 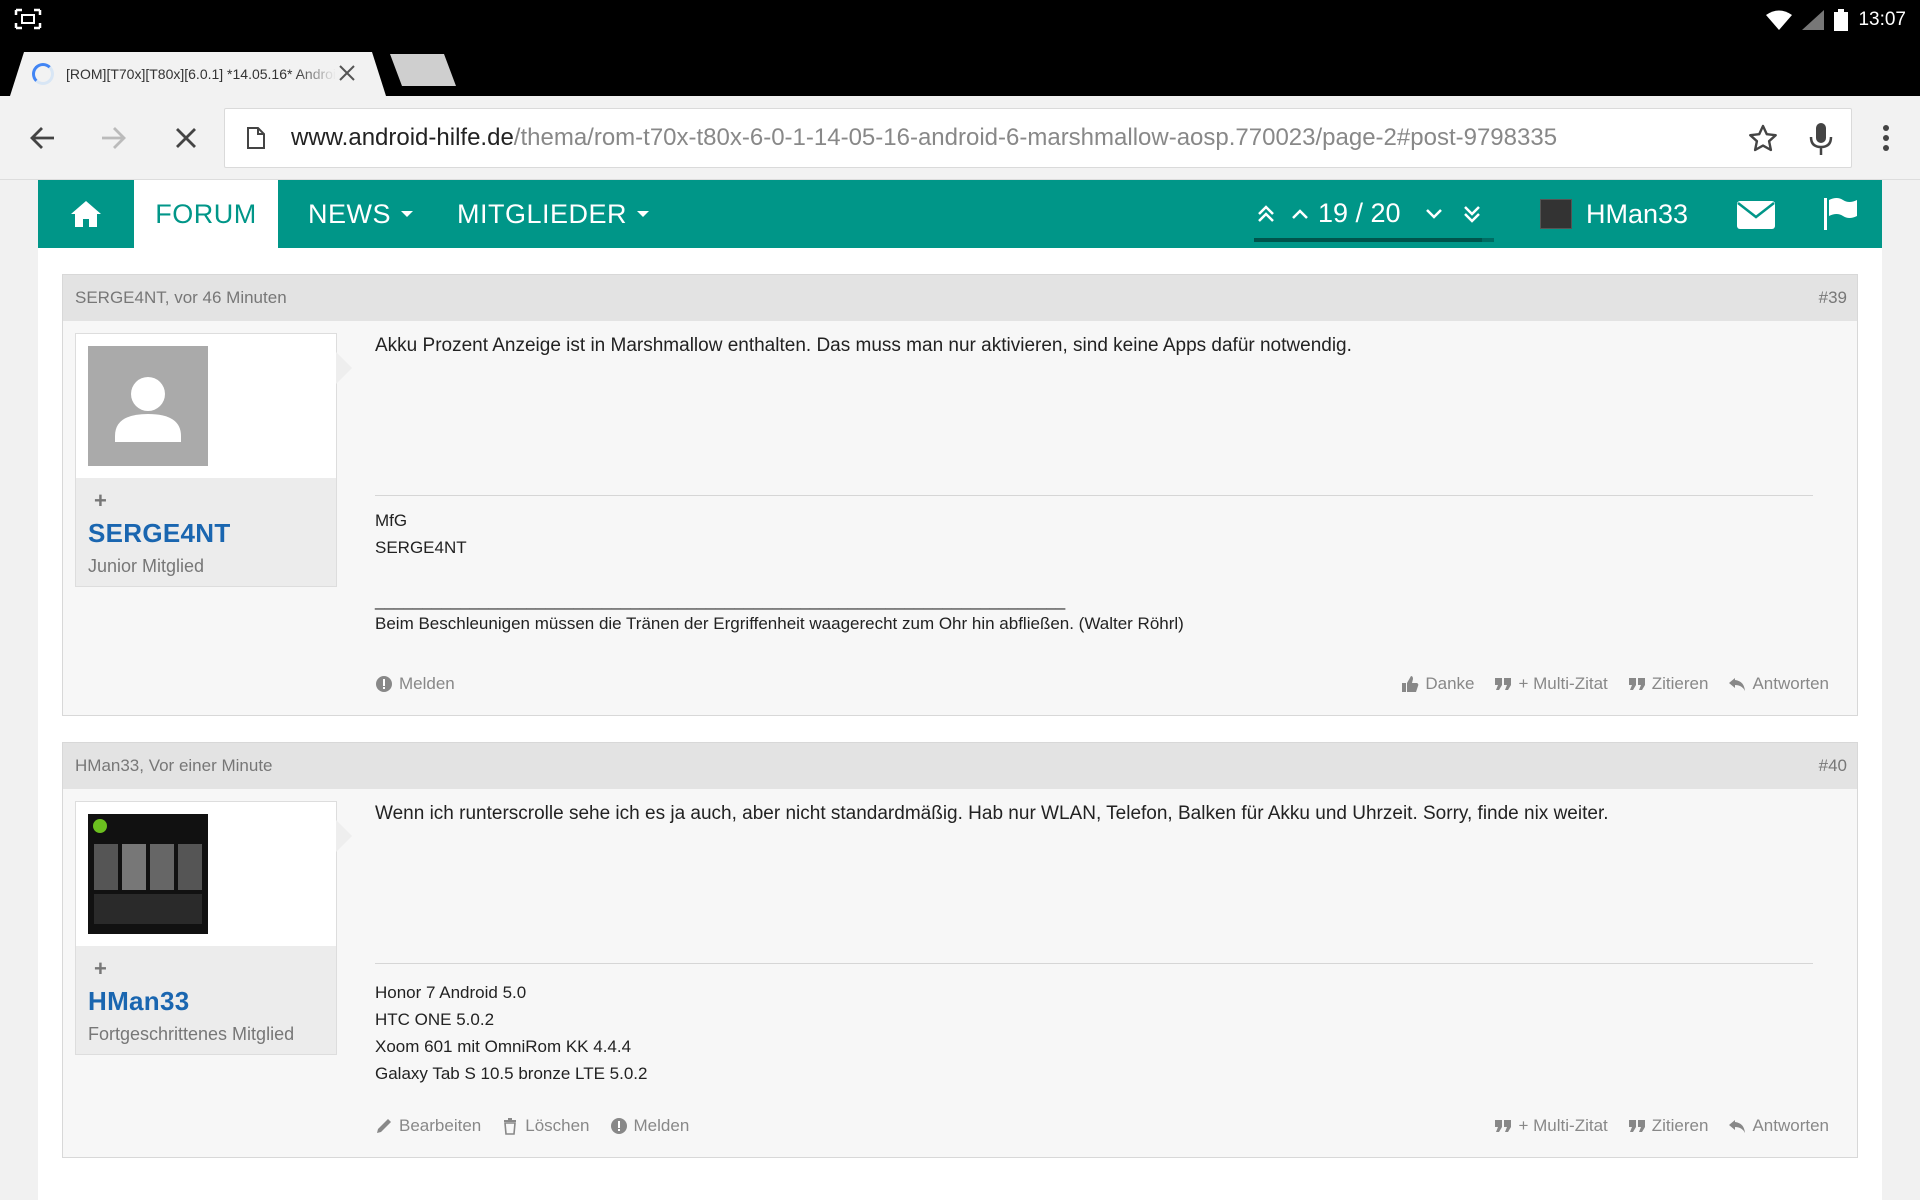 What do you see at coordinates (1841, 214) in the screenshot?
I see `flag-icon` at bounding box center [1841, 214].